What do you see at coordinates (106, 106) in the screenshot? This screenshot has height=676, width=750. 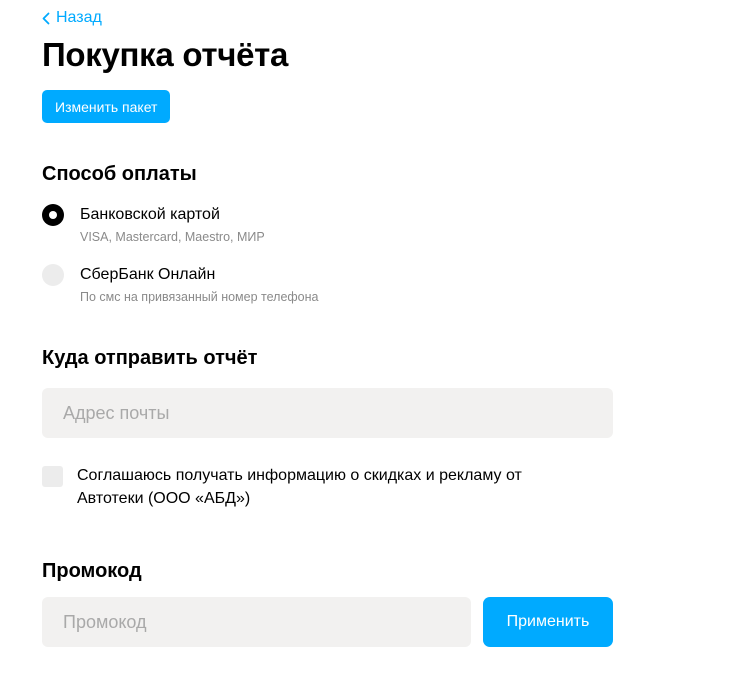 I see `change-package-button: Изменить пакет` at bounding box center [106, 106].